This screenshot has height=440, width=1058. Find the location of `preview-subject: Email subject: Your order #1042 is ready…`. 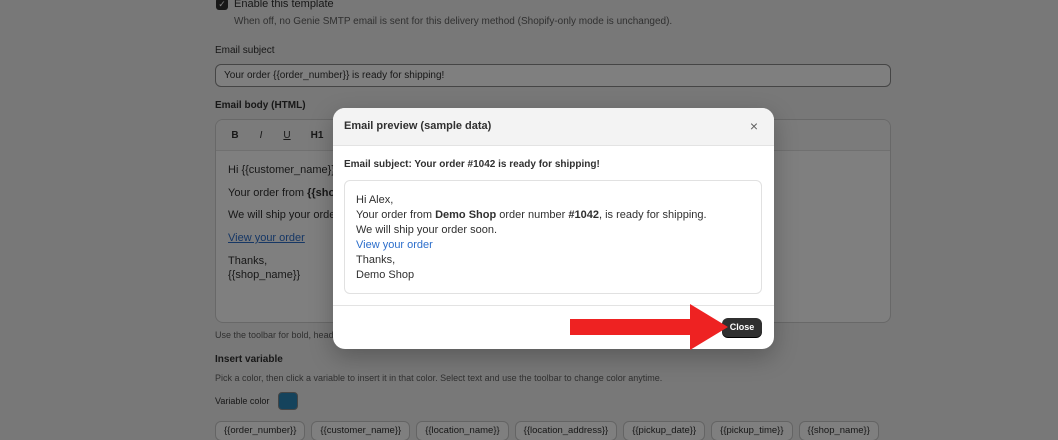

preview-subject: Email subject: Your order #1042 is ready… is located at coordinates (472, 164).